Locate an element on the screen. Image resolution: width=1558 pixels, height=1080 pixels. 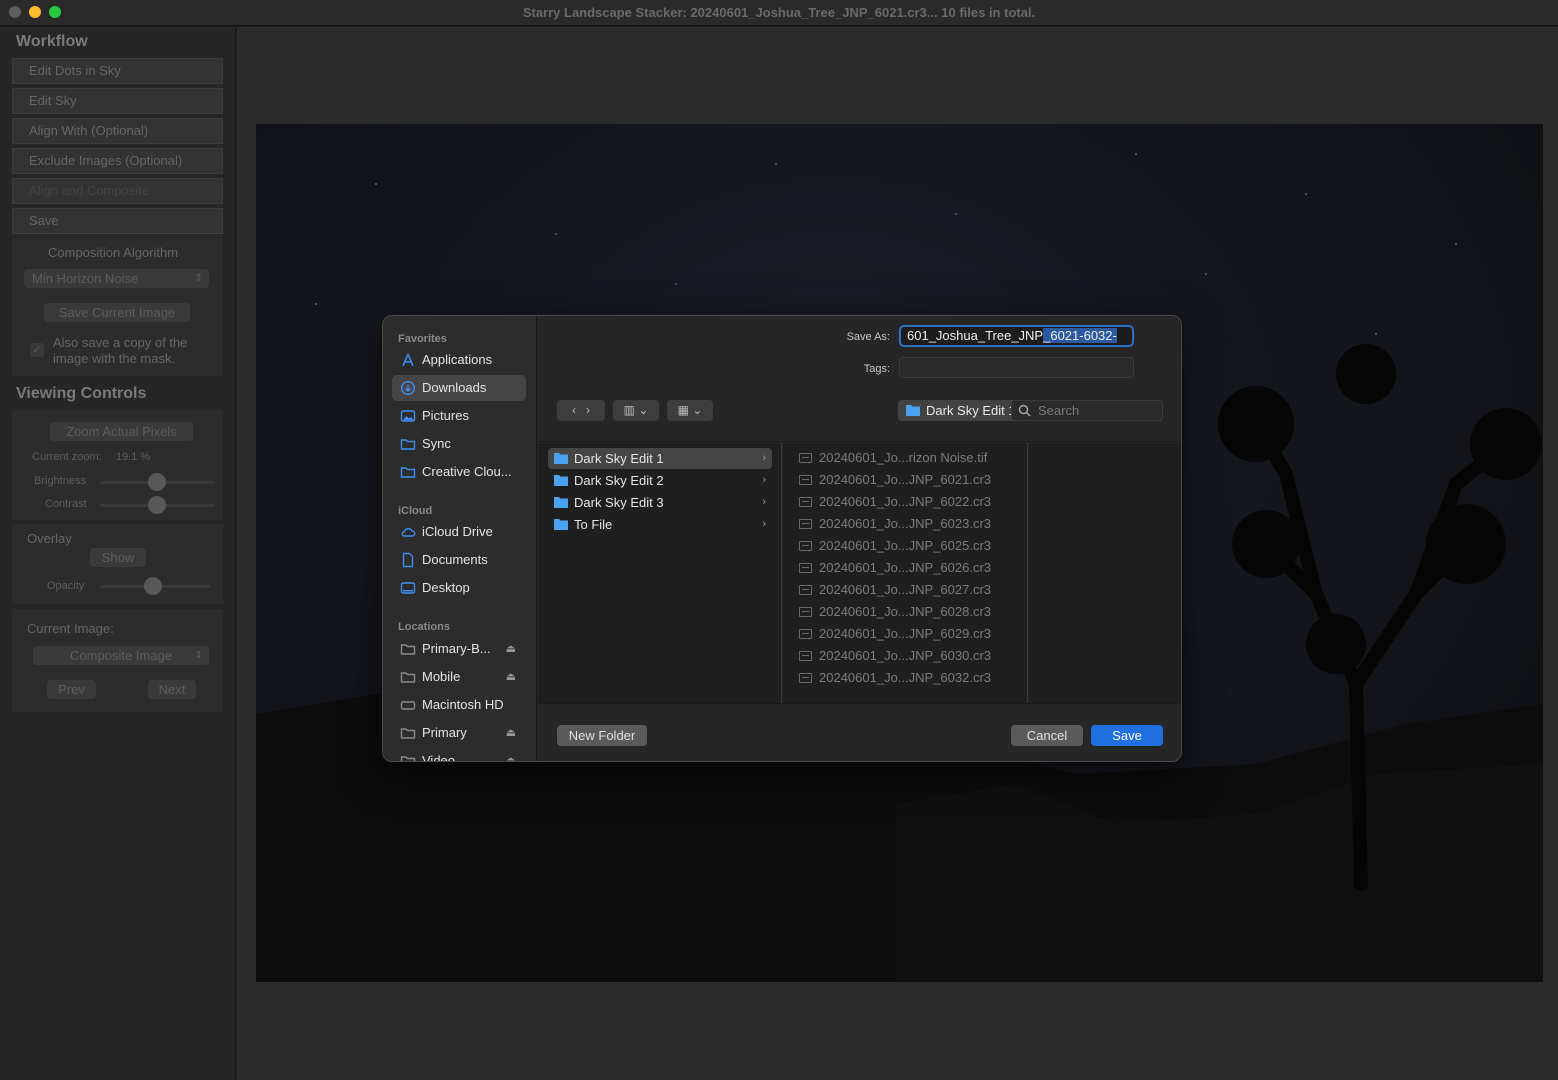
sidebar-item-macintosh-hd: Macintosh HD is located at coordinates (459, 705).